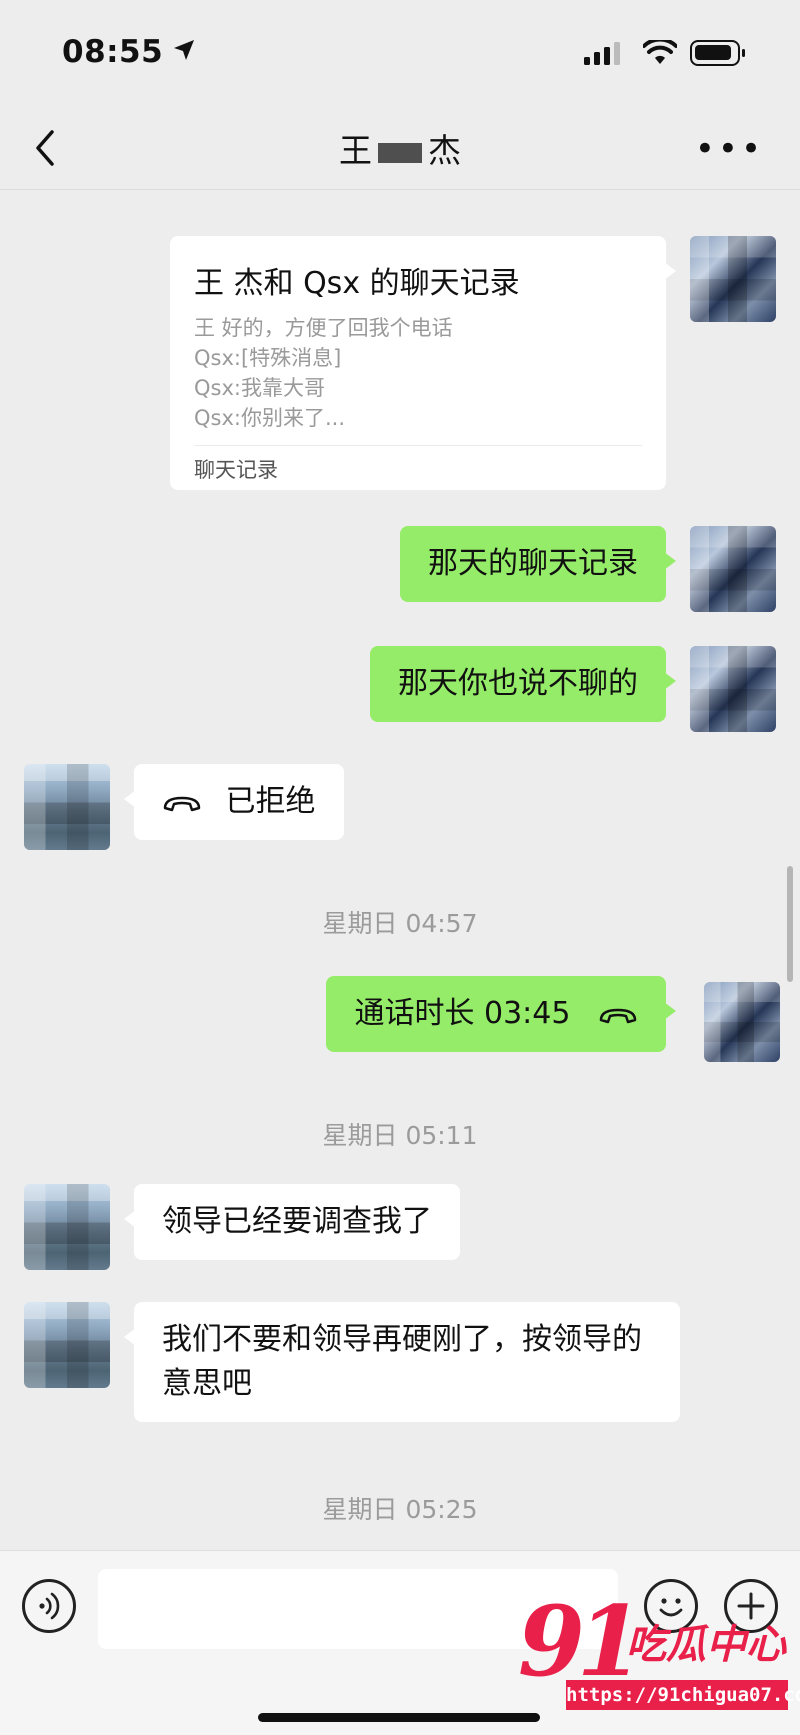 The image size is (800, 1735). Describe the element at coordinates (357, 283) in the screenshot. I see `chat-record-title: 王 杰和 Qsx 的聊天记录` at that location.